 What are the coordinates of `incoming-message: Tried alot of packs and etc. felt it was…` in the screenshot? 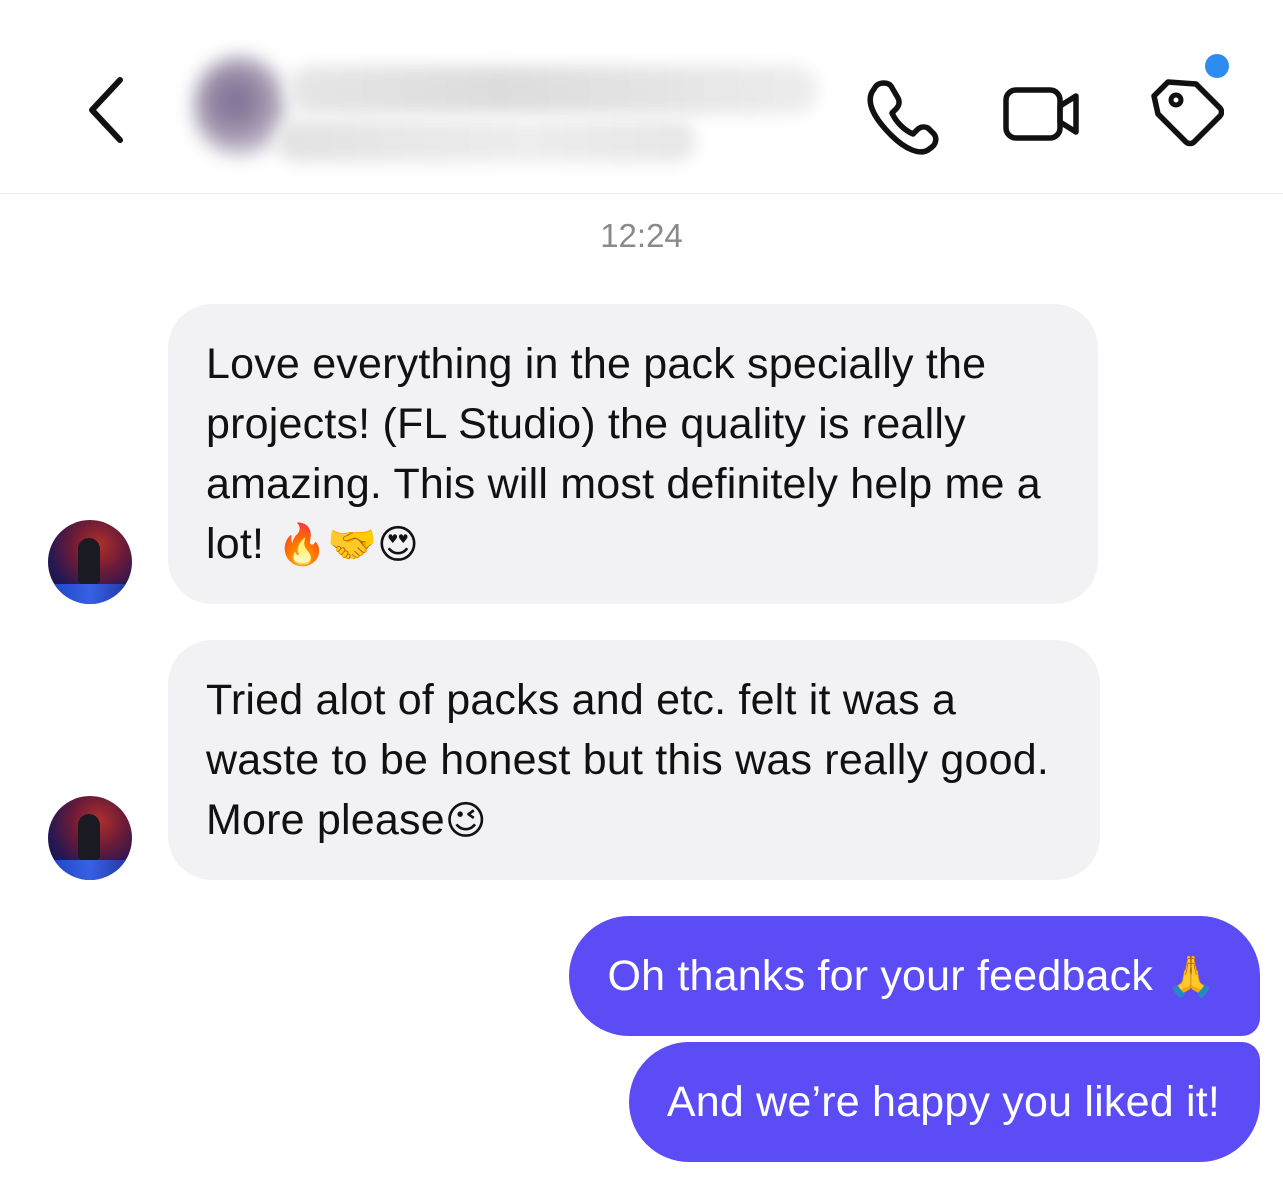 It's located at (634, 760).